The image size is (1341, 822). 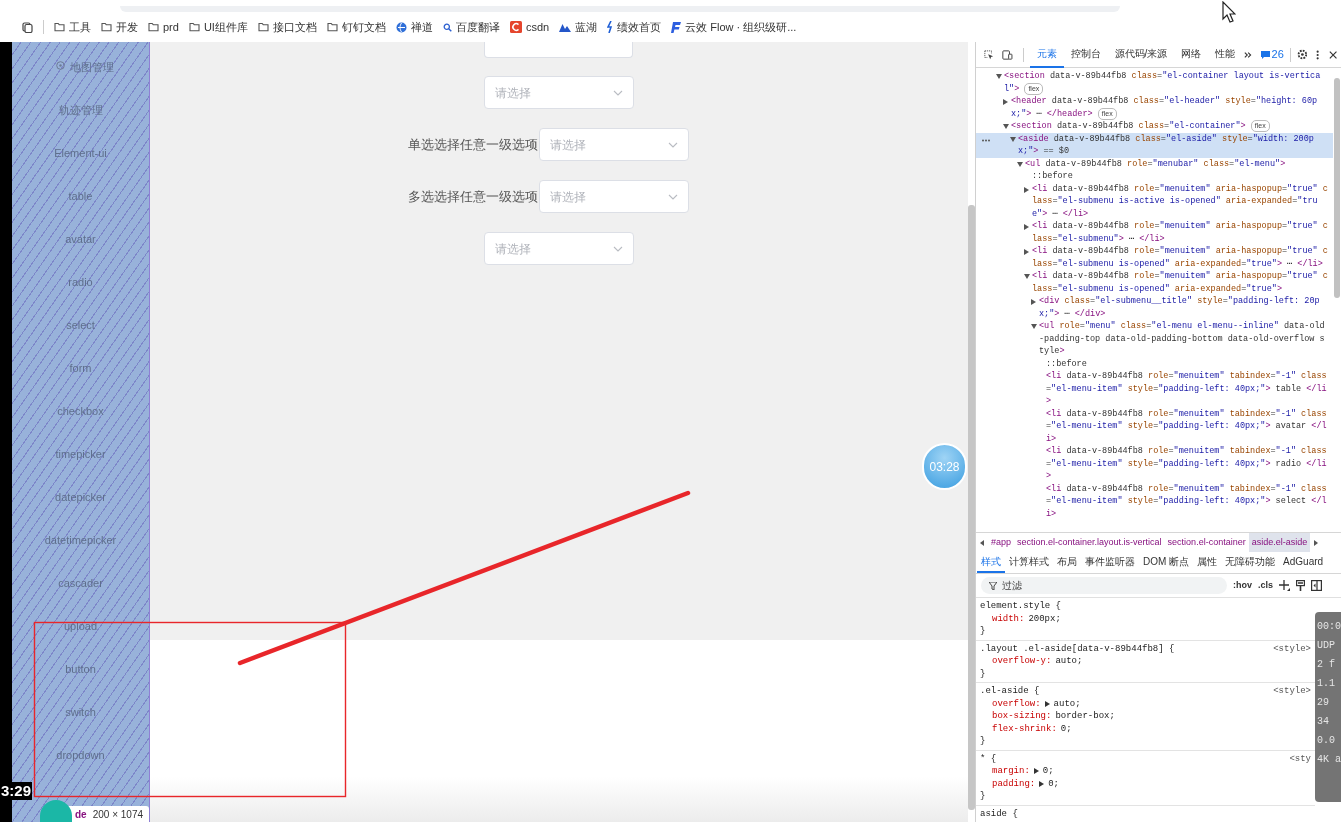 What do you see at coordinates (1302, 54) in the screenshot?
I see `settings-icon` at bounding box center [1302, 54].